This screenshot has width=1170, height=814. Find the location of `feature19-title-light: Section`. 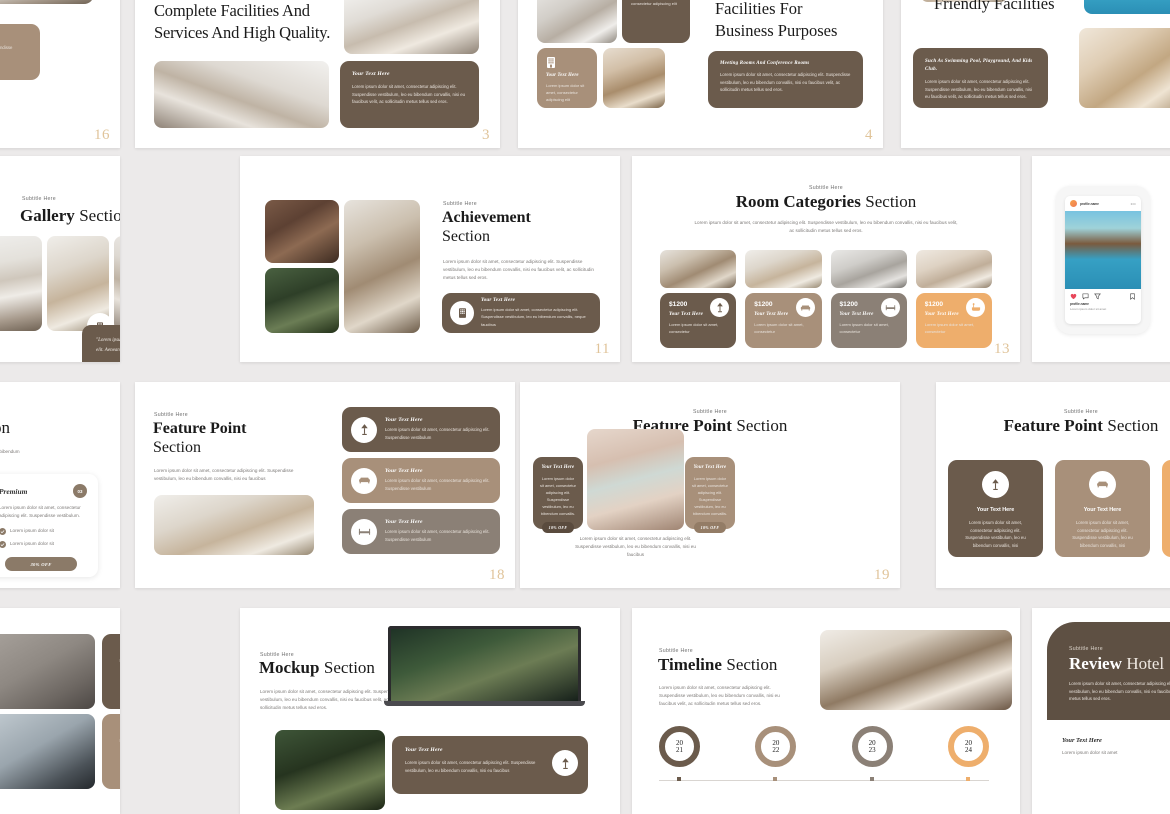

feature19-title-light: Section is located at coordinates (762, 425).